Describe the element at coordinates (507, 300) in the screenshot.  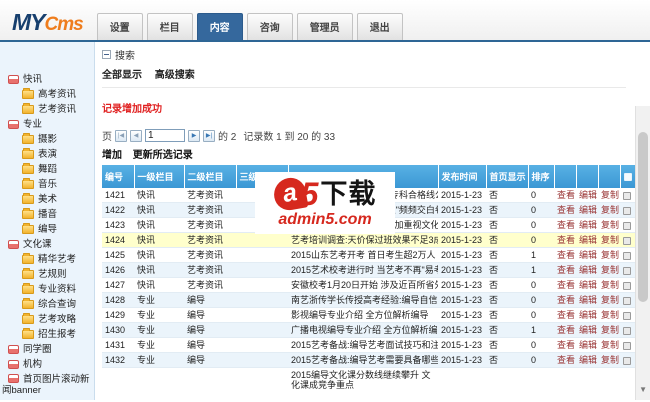
I see `cell: 否` at that location.